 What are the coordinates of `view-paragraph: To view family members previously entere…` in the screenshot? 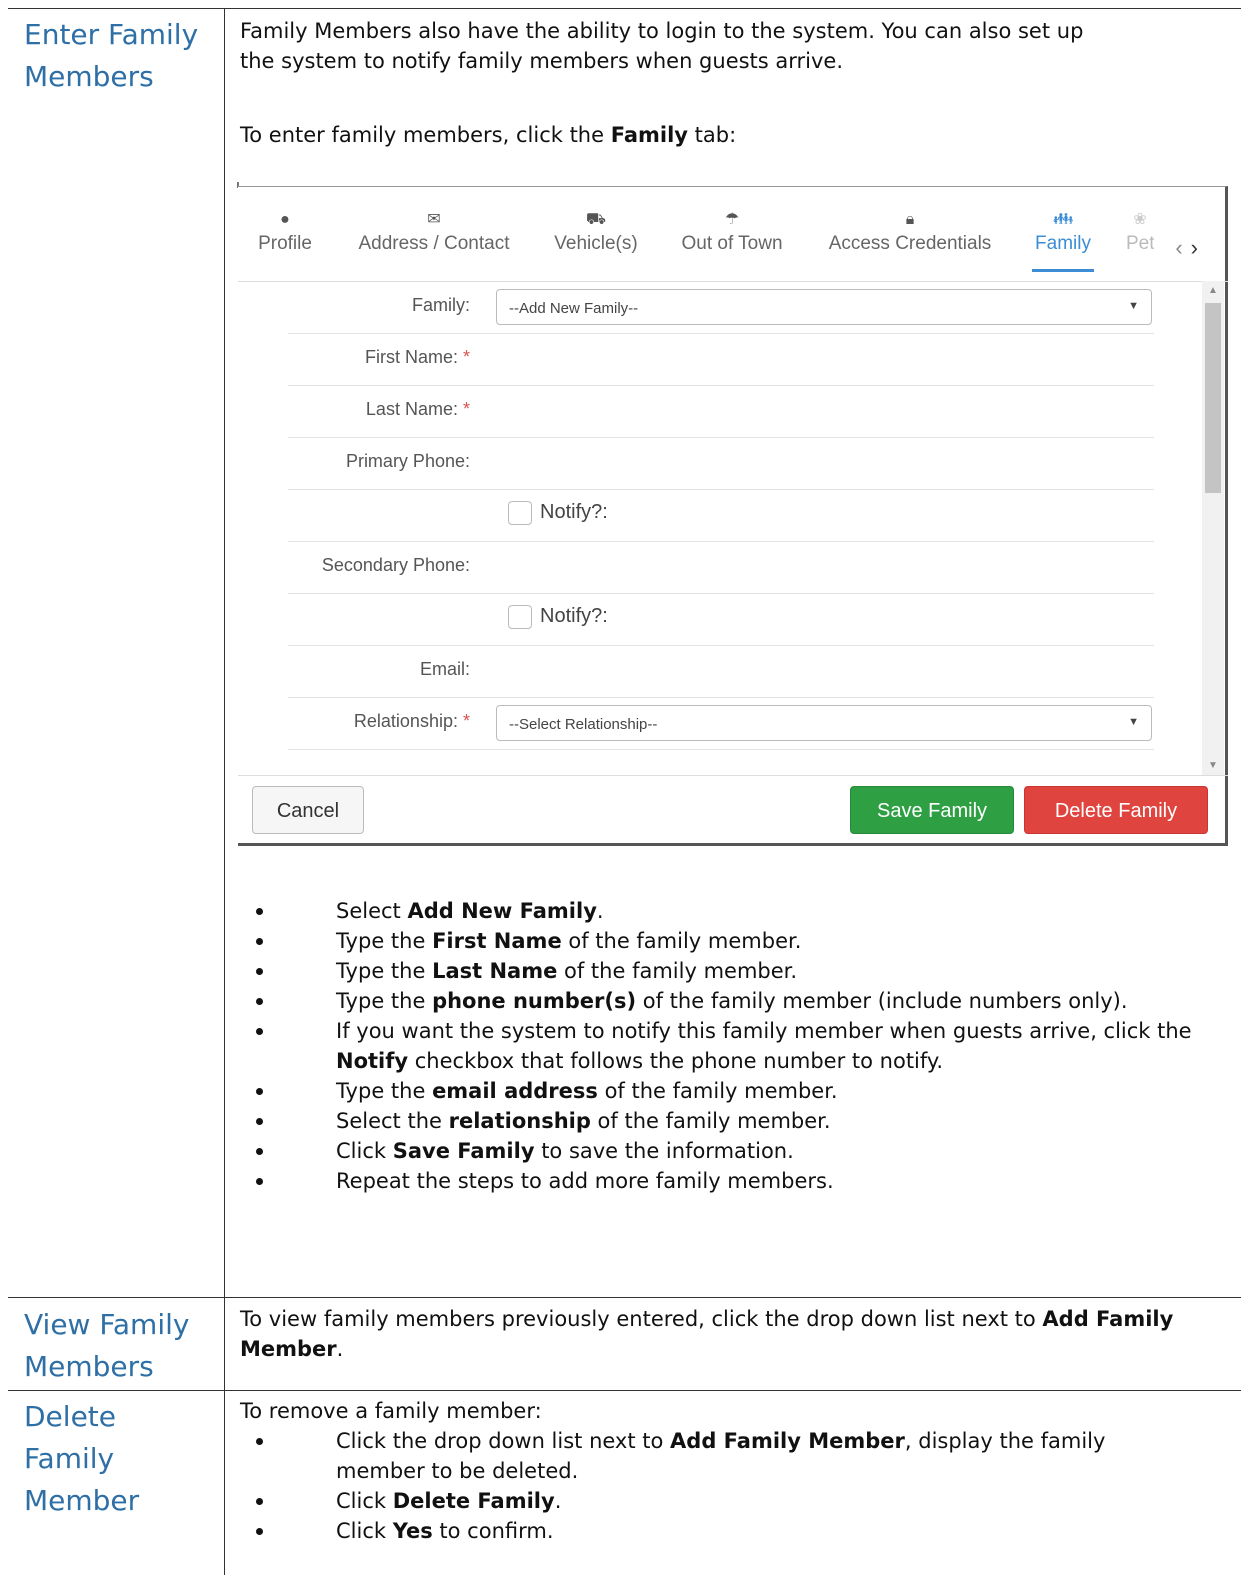 It's located at (720, 1334).